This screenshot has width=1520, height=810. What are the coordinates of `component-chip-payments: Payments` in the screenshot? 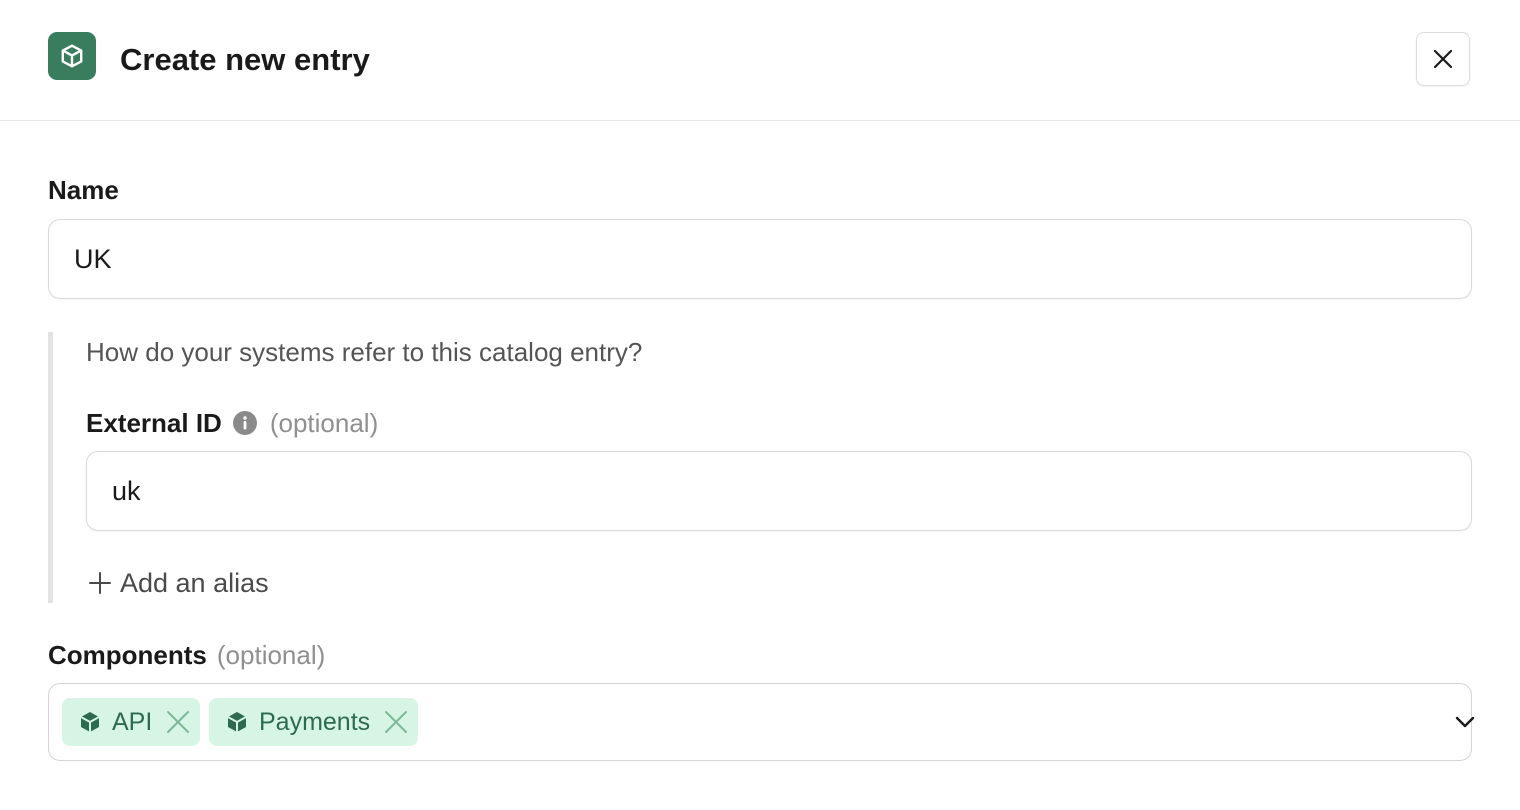 It's located at (314, 722).